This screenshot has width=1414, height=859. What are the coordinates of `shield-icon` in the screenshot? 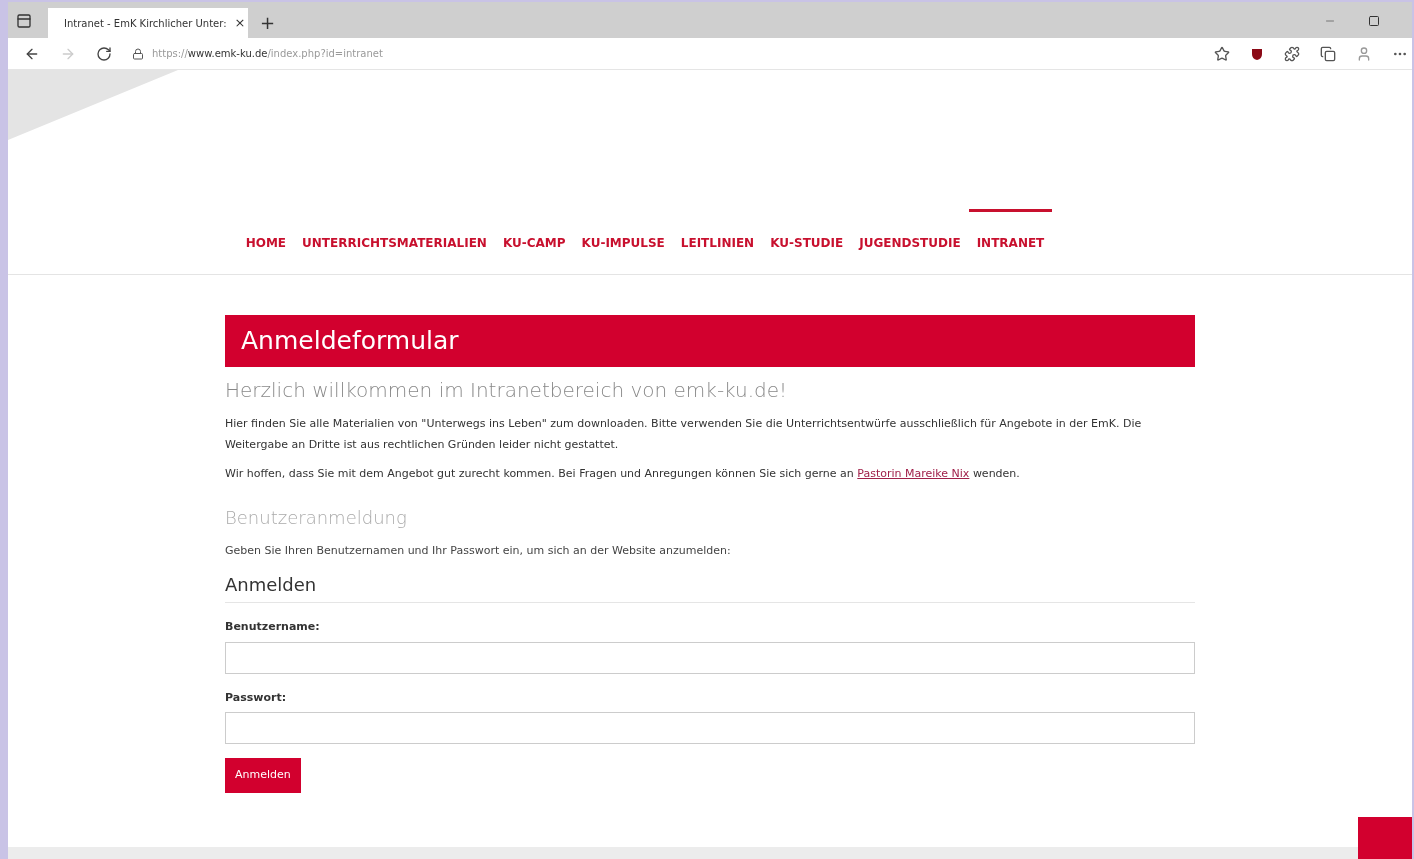 It's located at (1257, 53).